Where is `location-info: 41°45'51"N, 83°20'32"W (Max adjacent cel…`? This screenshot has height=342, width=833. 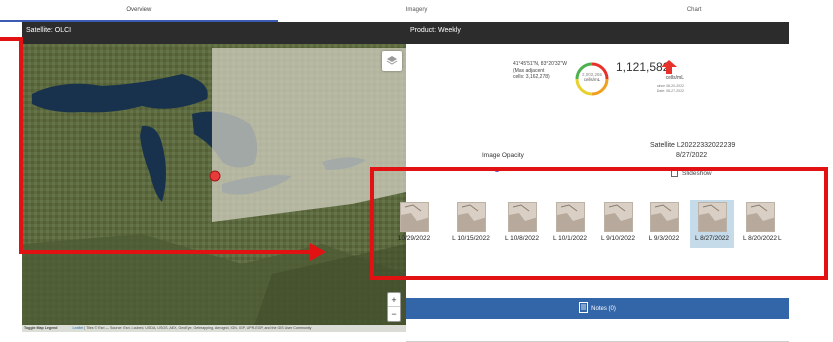 location-info: 41°45'51"N, 83°20'32"W (Max adjacent cel… is located at coordinates (544, 71).